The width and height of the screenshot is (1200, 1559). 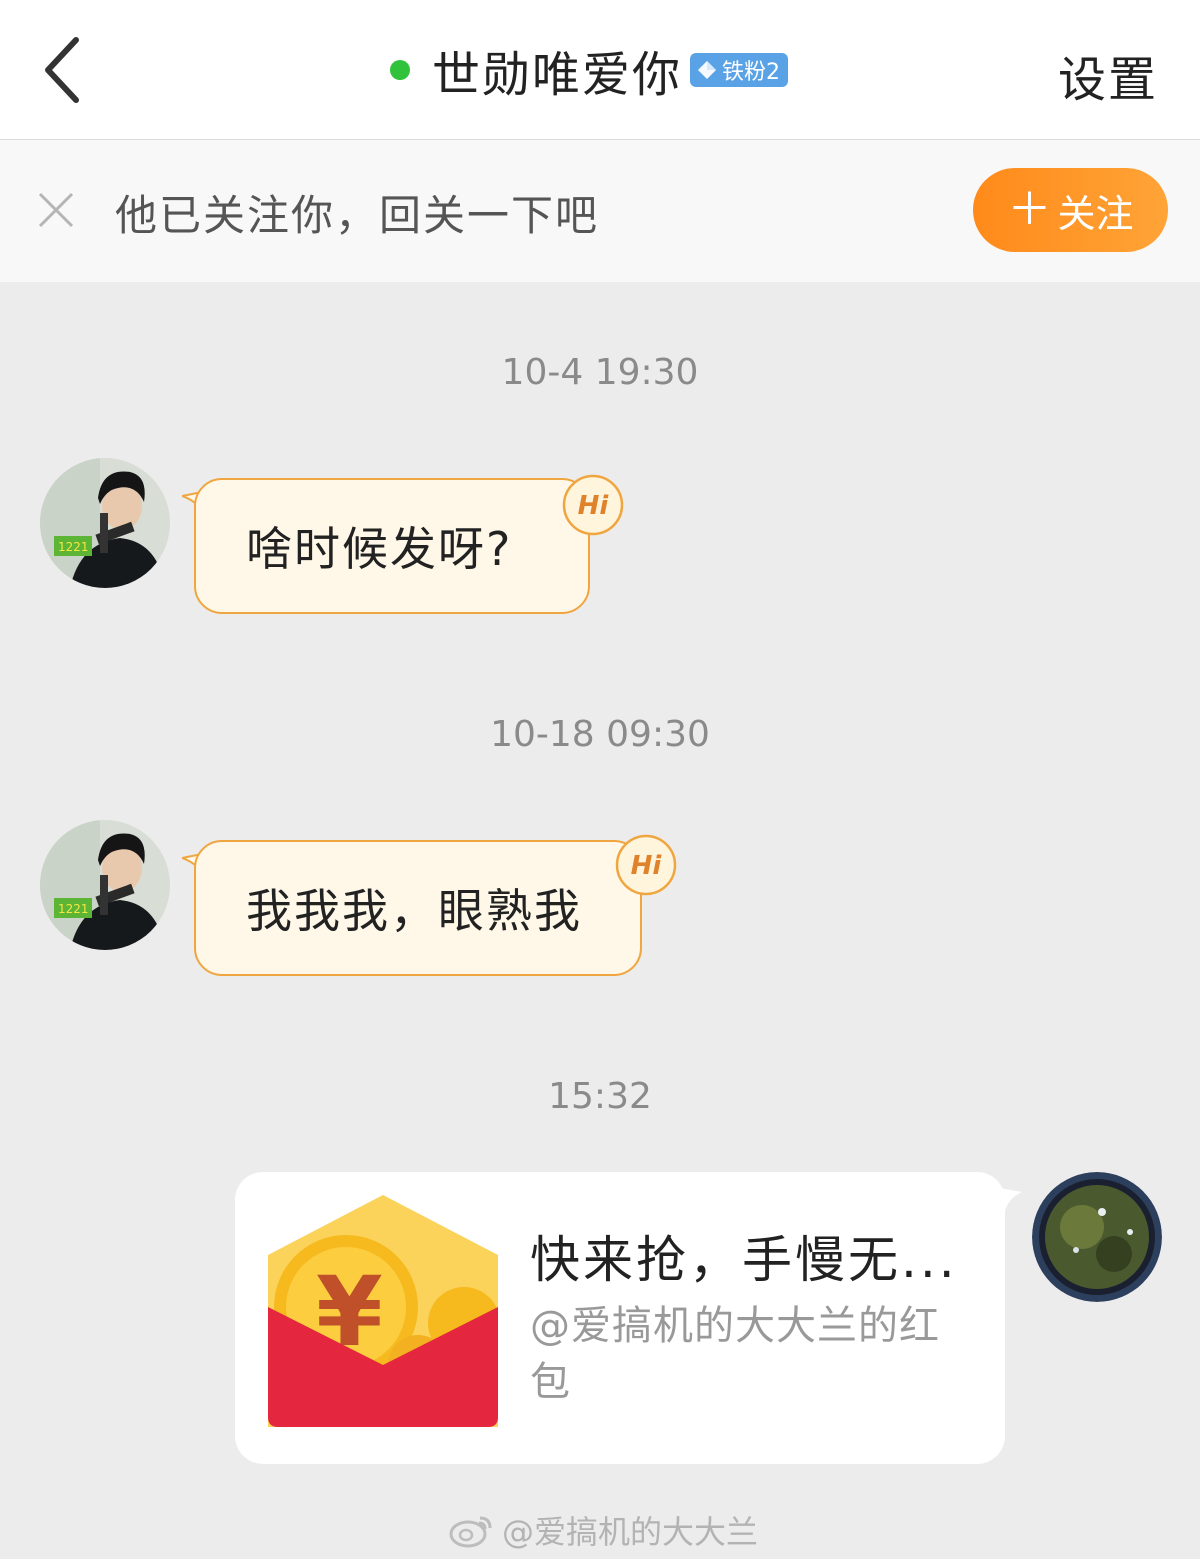 I want to click on message-bubble: 啥时候发呀?, so click(x=392, y=546).